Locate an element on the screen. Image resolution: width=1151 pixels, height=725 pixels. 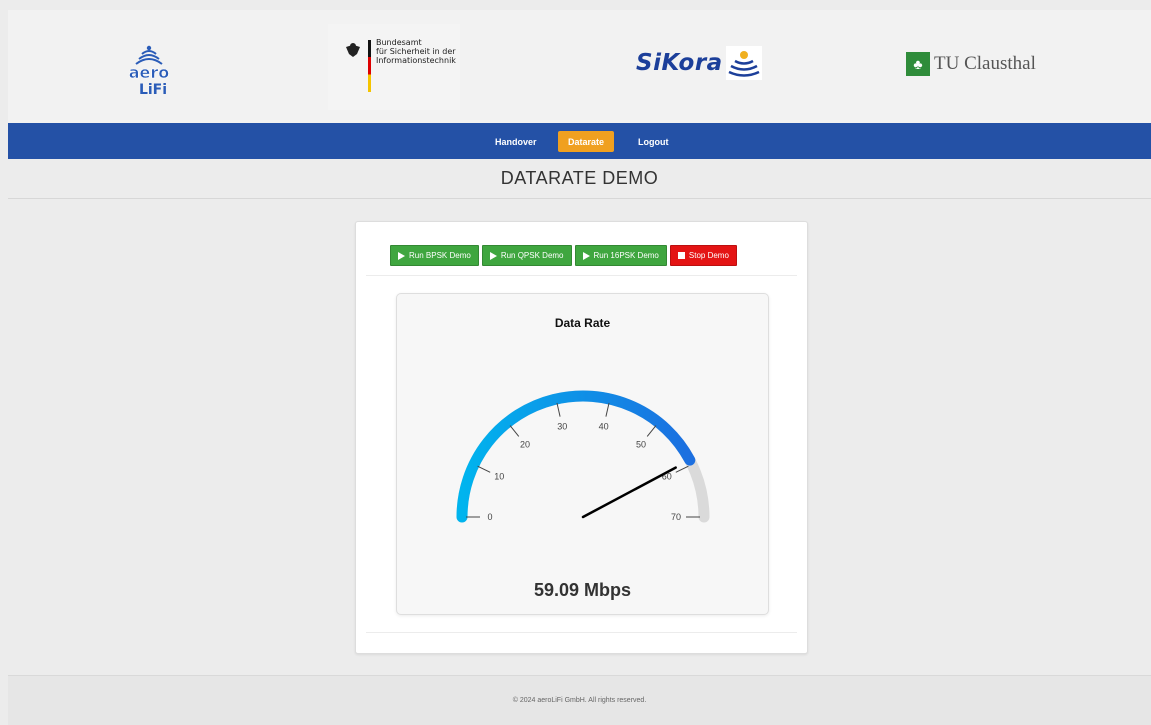
gauge-panel: Data Rate 0 10 20 30 40 50 60 70 59.09 Mbps is located at coordinates (582, 454).